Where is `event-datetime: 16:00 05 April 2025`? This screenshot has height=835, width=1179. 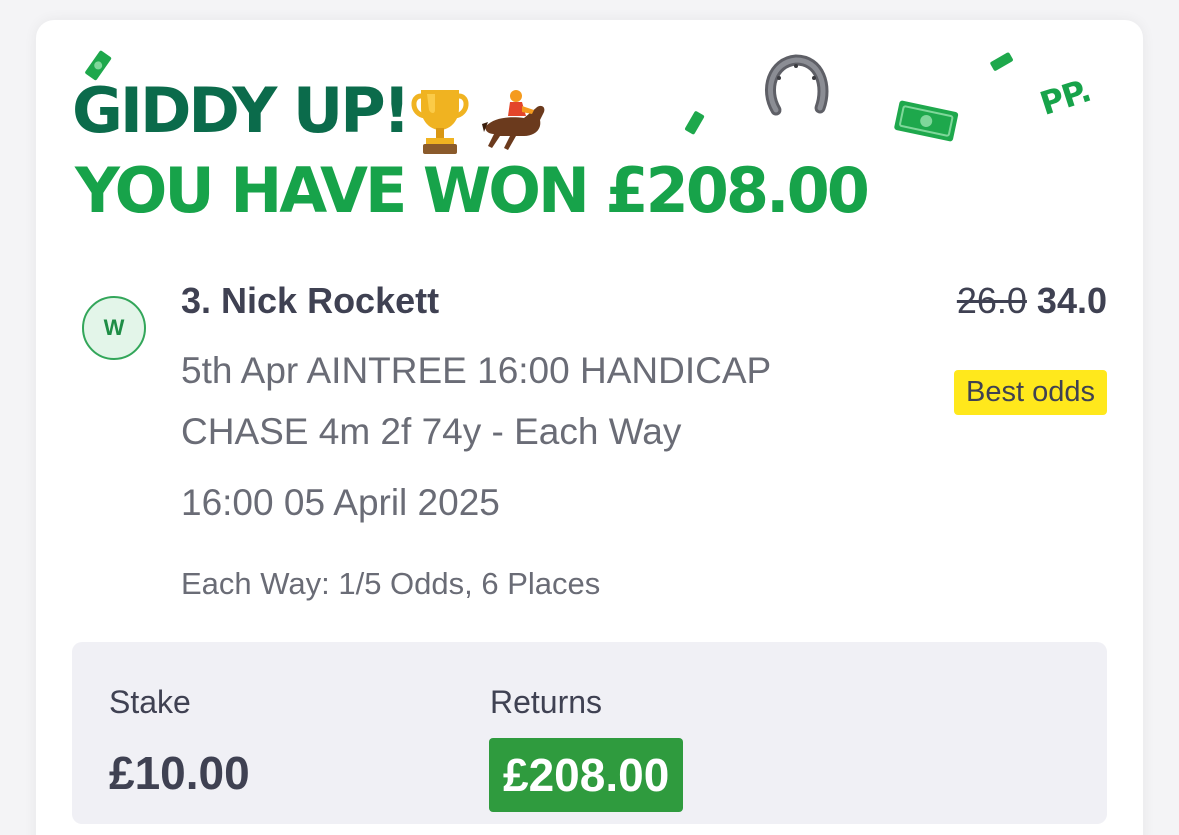 event-datetime: 16:00 05 April 2025 is located at coordinates (340, 502).